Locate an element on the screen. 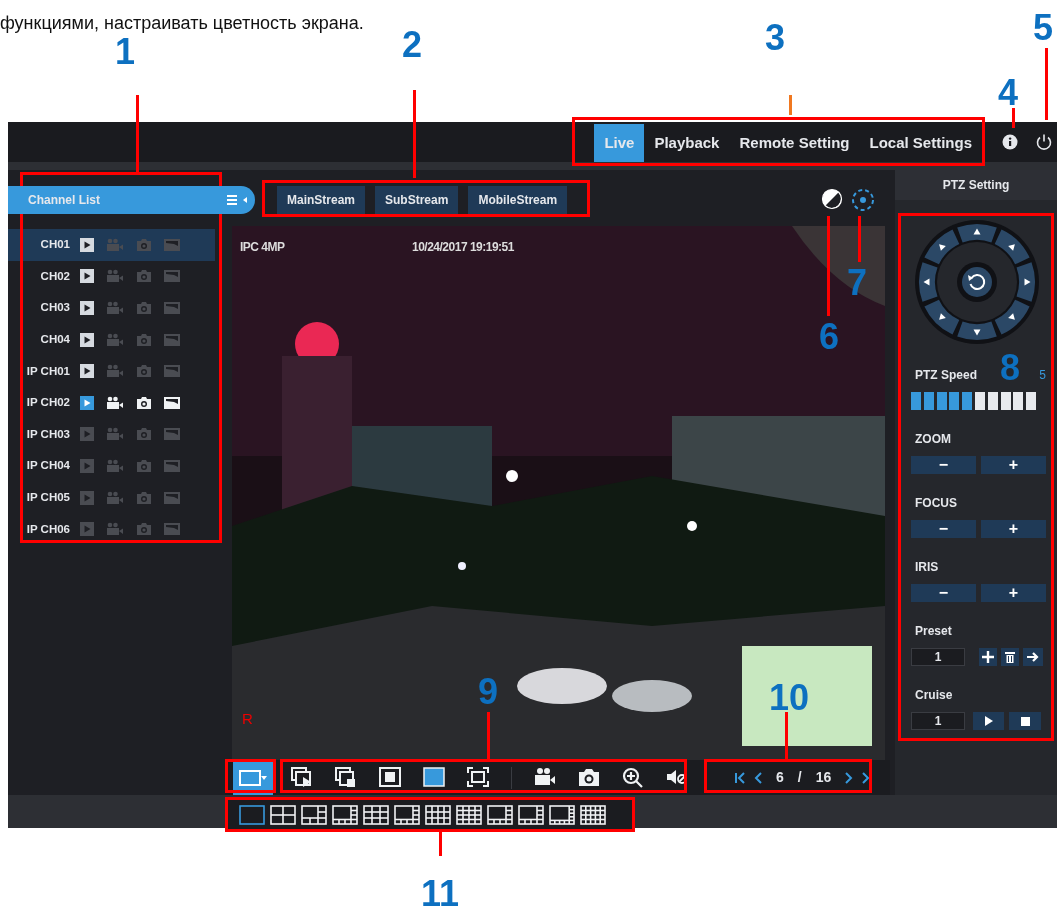 The height and width of the screenshot is (915, 1057). channel-list-title: Channel List is located at coordinates (64, 200).